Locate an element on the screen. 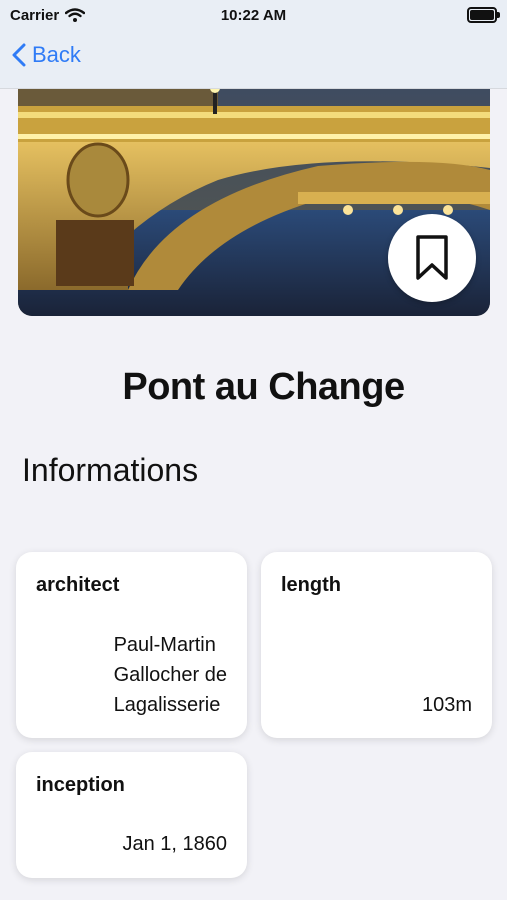 This screenshot has width=507, height=900. value-line: Gallocher de is located at coordinates (170, 675).